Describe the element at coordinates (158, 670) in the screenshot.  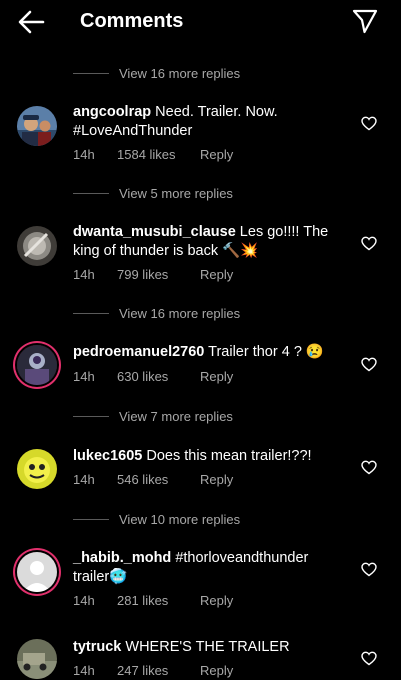
I see `comment-likes: 247 likes` at that location.